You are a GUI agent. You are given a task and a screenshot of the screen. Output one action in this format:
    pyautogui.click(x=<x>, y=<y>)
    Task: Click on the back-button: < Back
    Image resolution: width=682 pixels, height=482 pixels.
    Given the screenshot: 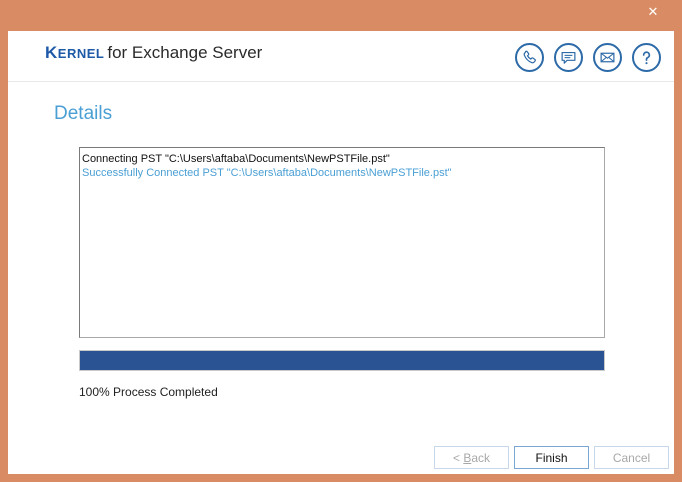 What is the action you would take?
    pyautogui.click(x=471, y=457)
    